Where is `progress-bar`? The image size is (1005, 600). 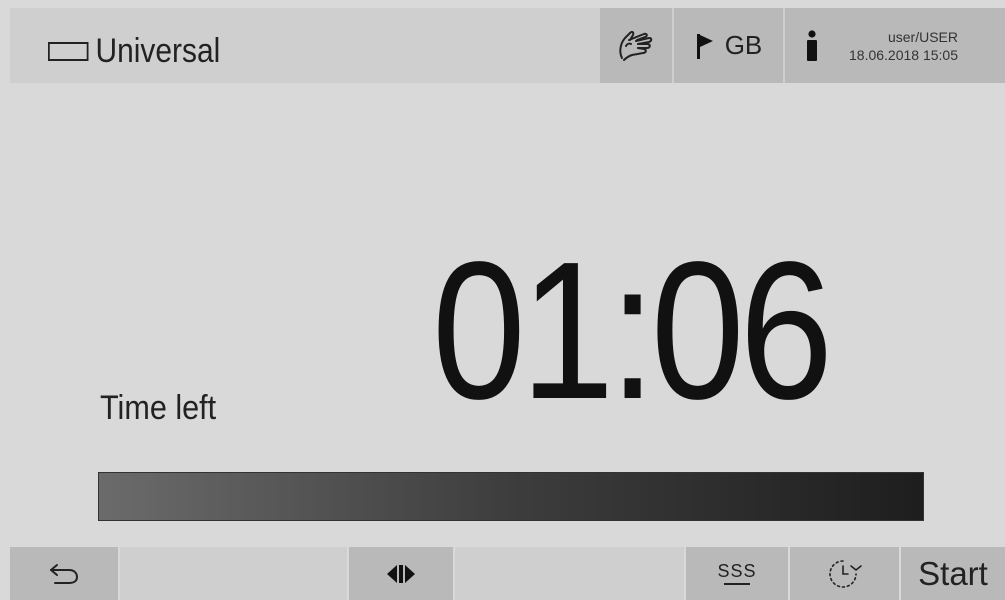
progress-bar is located at coordinates (511, 496).